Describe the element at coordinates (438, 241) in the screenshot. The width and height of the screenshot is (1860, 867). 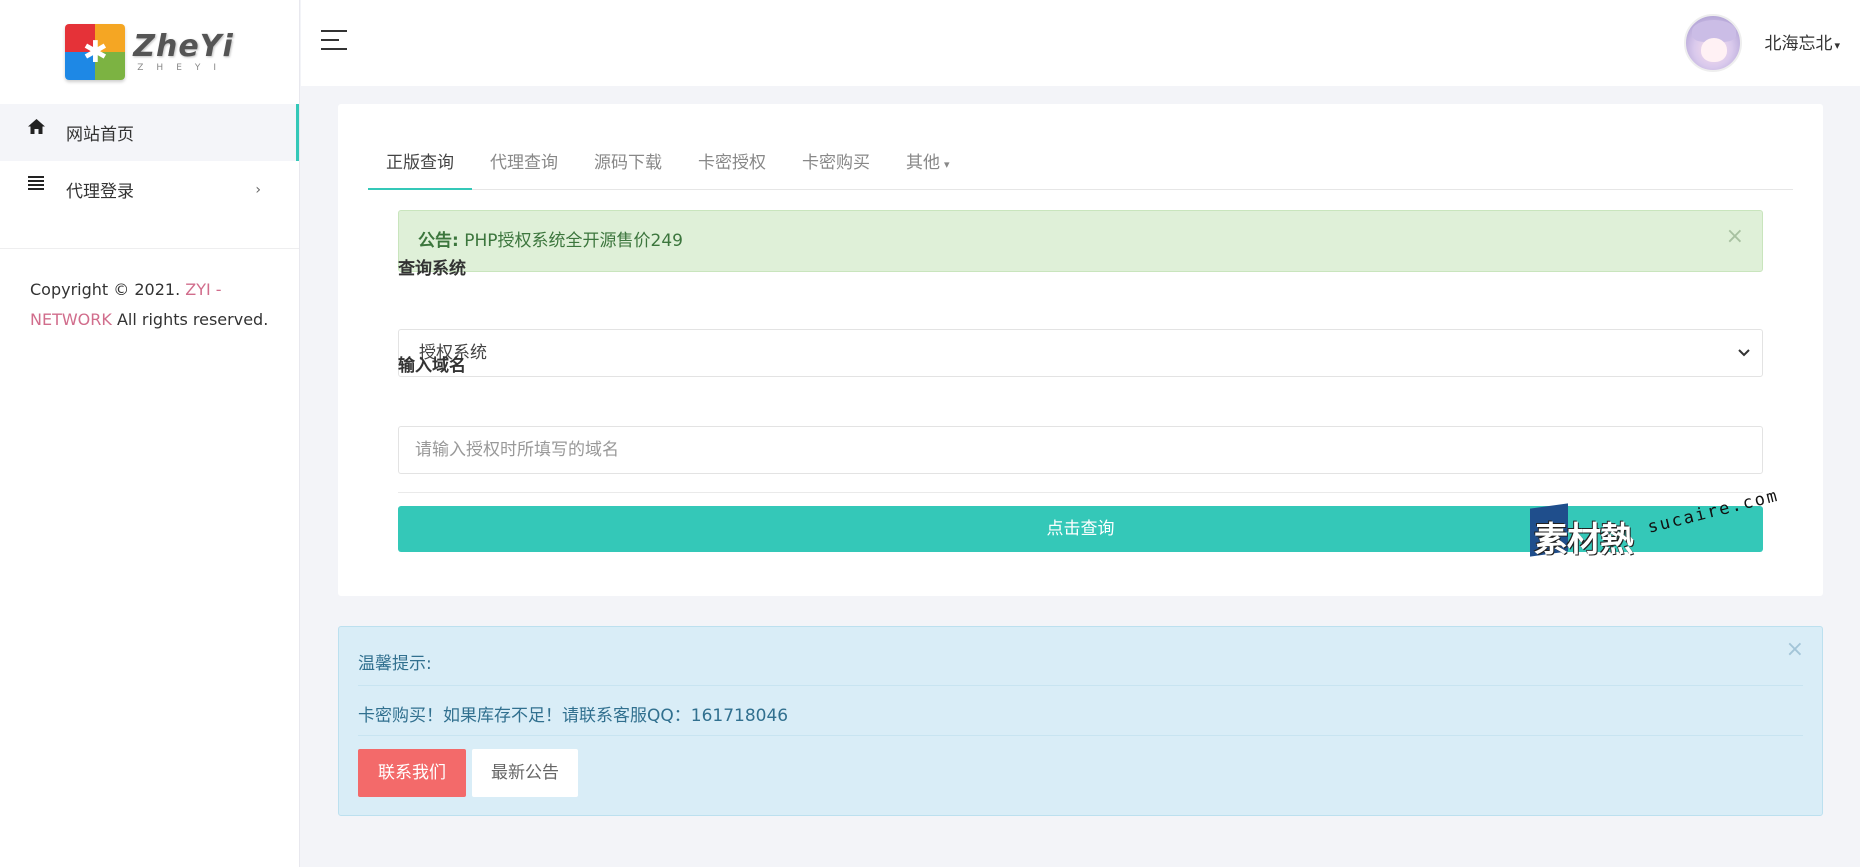
I see `announcement-prefix: 公告:` at that location.